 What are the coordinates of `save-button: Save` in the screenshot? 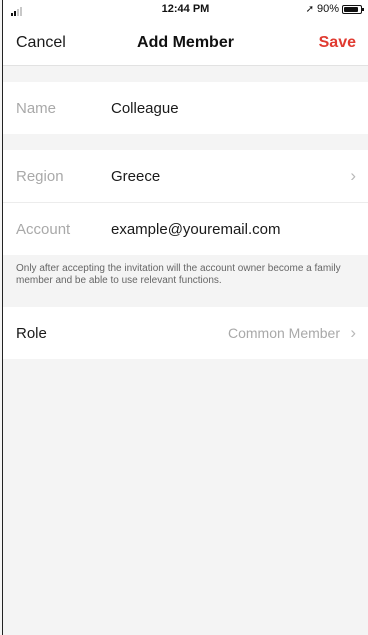 It's located at (337, 43).